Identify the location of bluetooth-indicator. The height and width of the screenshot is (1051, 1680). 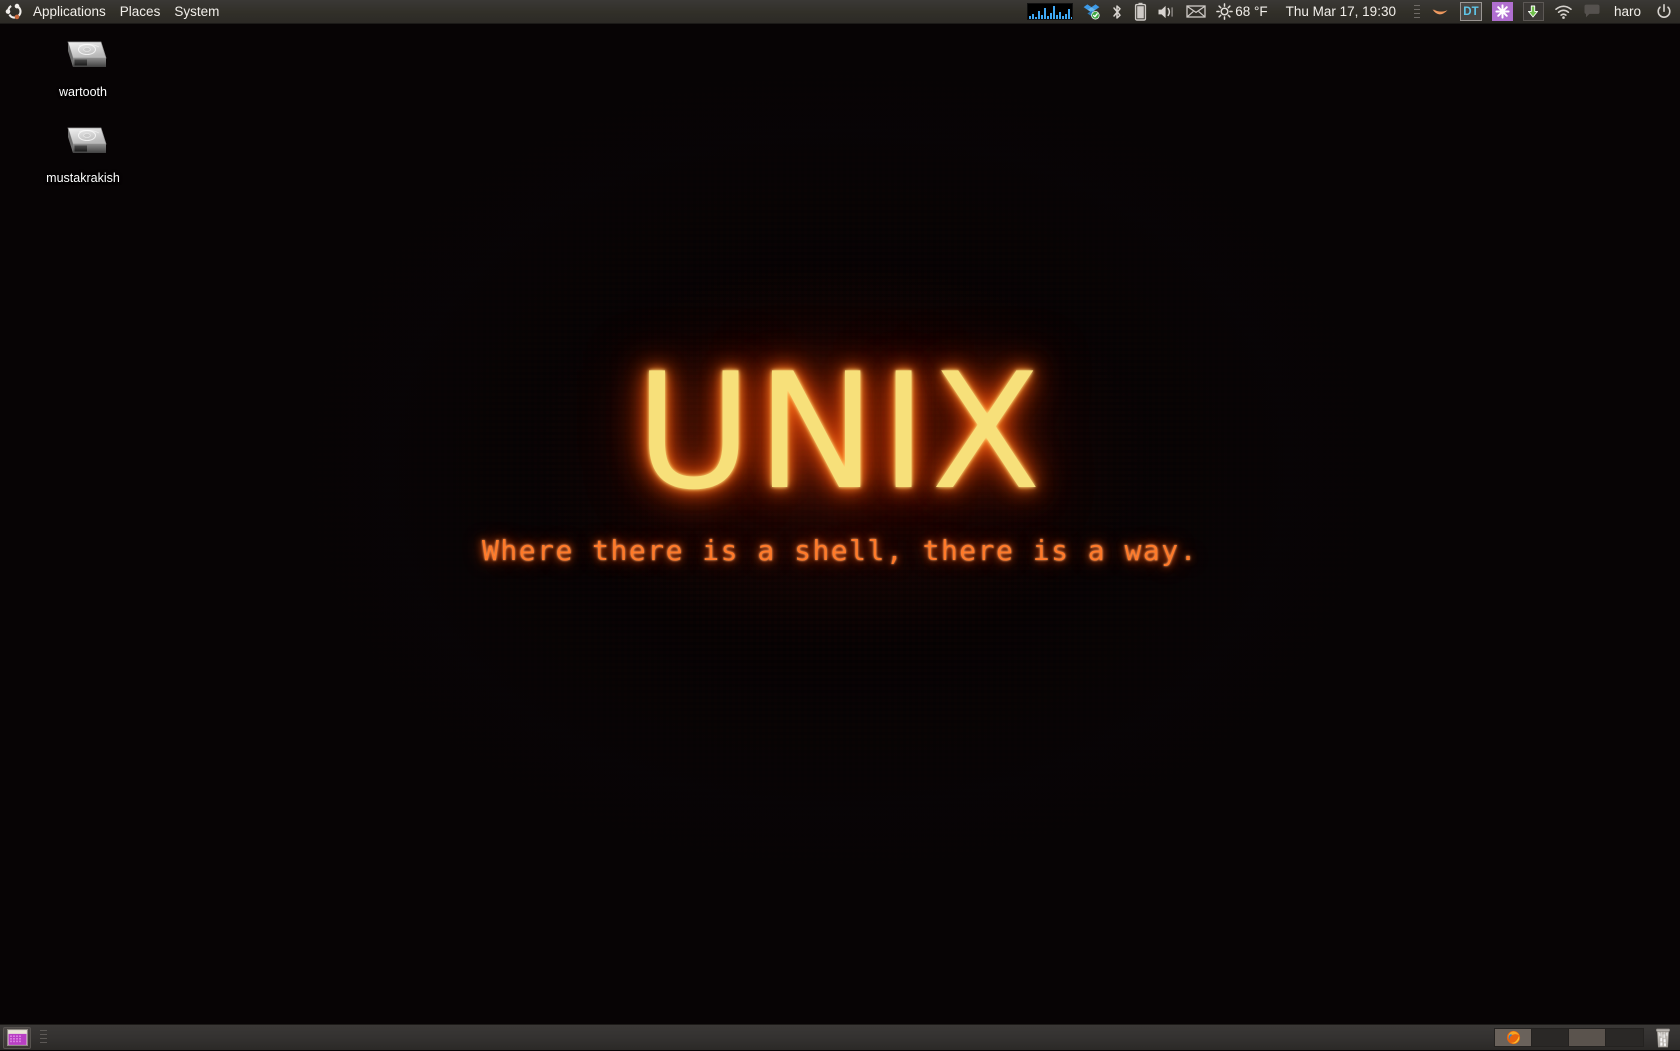
(1117, 12).